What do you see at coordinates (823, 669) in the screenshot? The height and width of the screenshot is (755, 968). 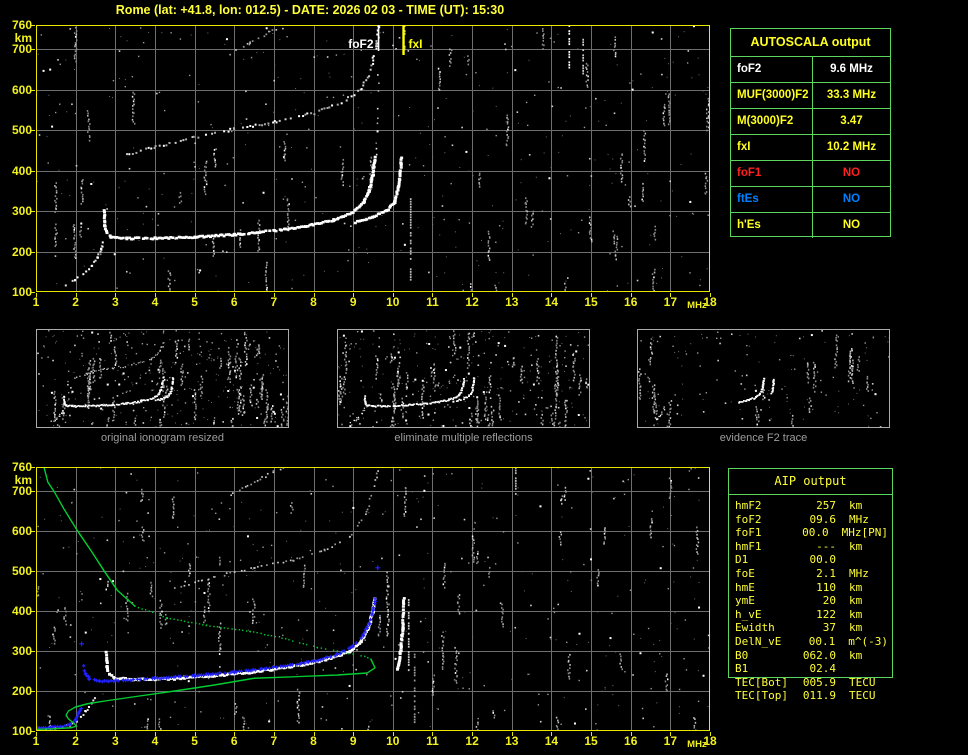 I see `aip-value: 02.4` at bounding box center [823, 669].